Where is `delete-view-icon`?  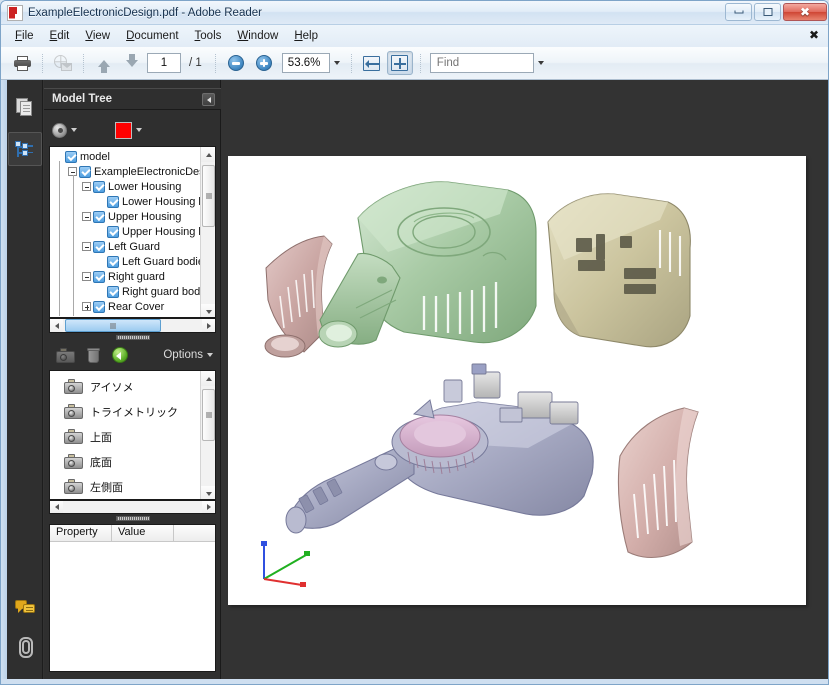
delete-view-icon is located at coordinates (93, 355).